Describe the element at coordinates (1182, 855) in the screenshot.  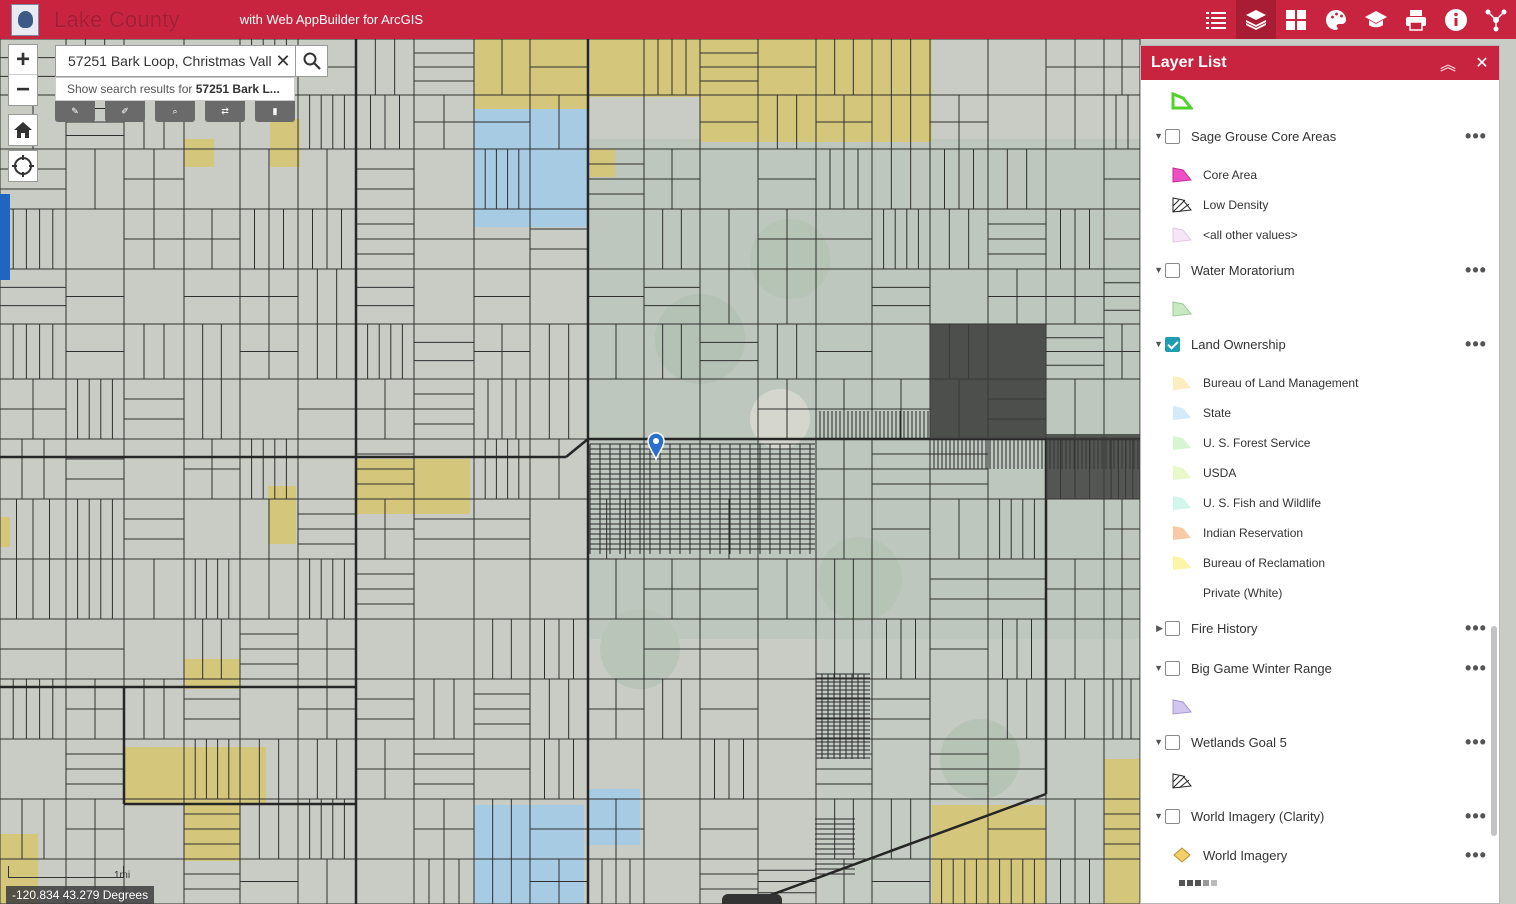
I see `imagery-diamond-icon` at that location.